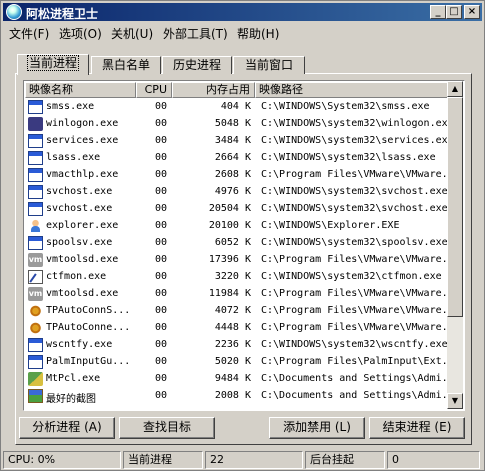 The width and height of the screenshot is (485, 471). Describe the element at coordinates (126, 65) in the screenshot. I see `tab-black-white-list: 黑白名单` at that location.